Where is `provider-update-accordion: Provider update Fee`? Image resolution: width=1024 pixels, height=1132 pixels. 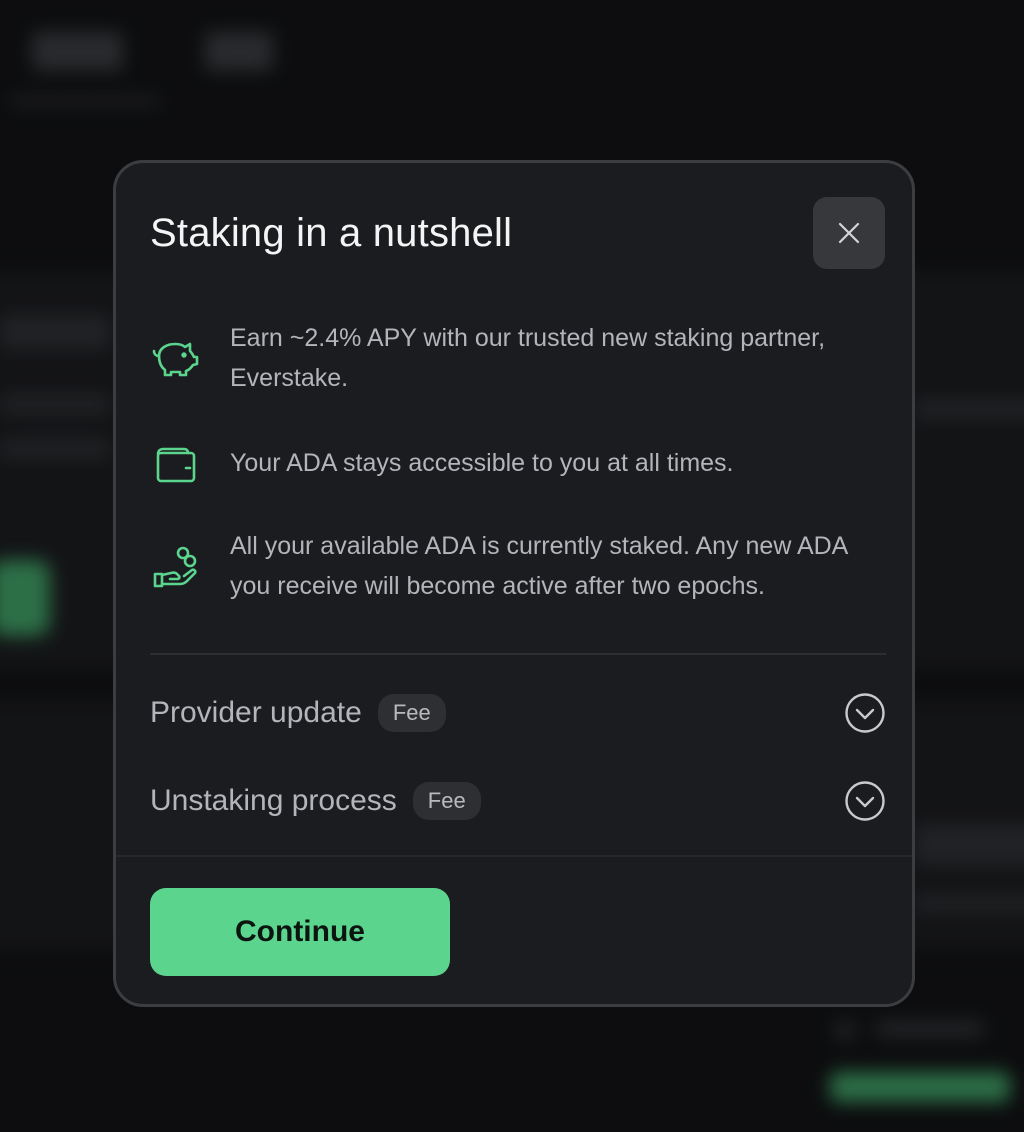
provider-update-accordion: Provider update Fee is located at coordinates (518, 713).